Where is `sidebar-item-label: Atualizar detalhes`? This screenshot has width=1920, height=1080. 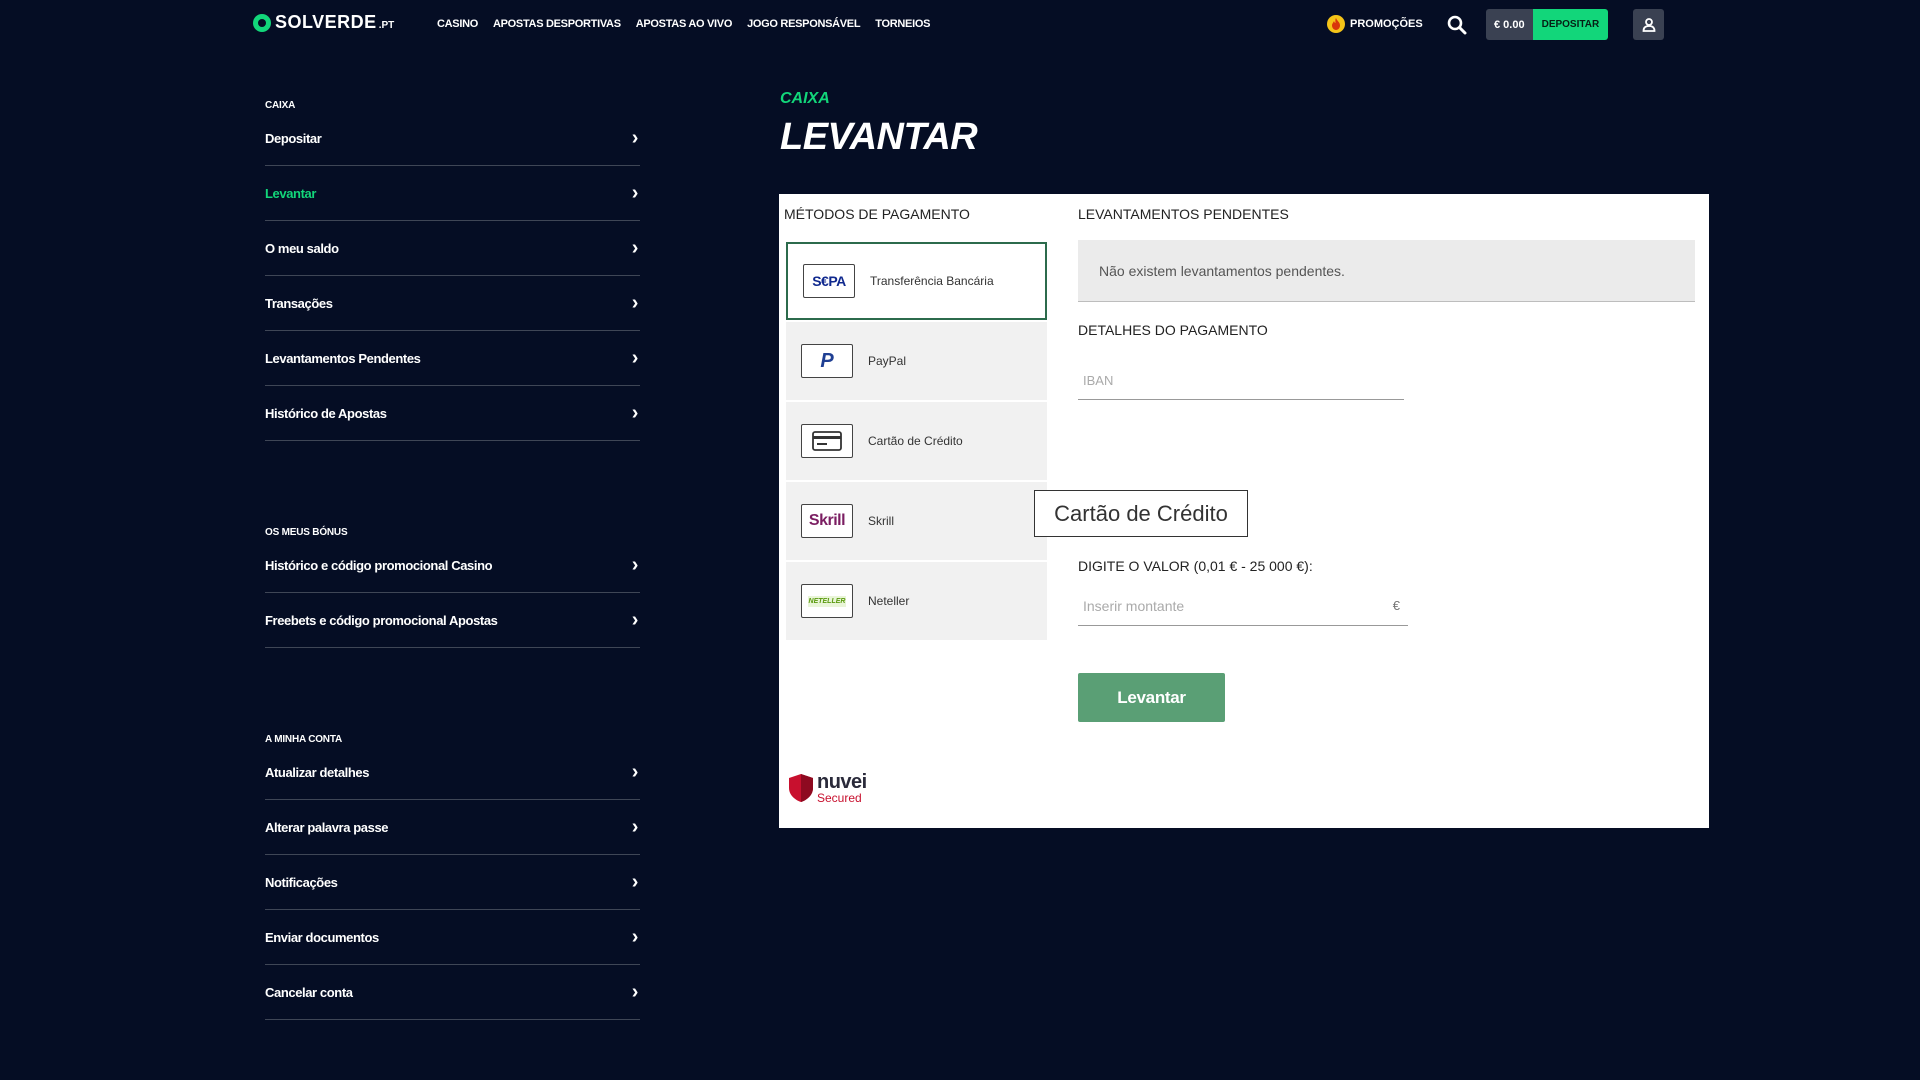 sidebar-item-label: Atualizar detalhes is located at coordinates (317, 772).